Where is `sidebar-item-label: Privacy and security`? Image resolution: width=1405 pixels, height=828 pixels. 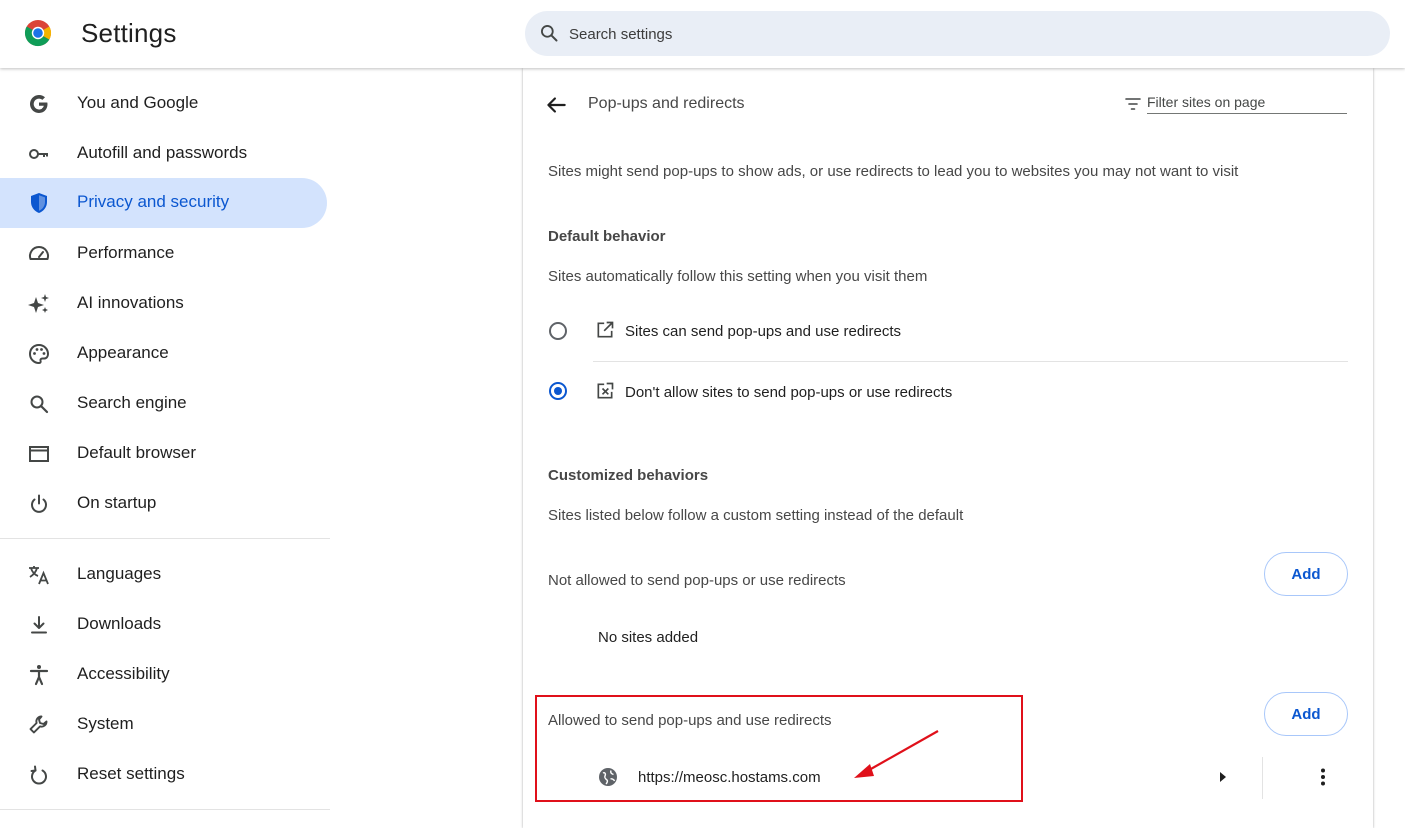
sidebar-item-label: Privacy and security is located at coordinates (153, 201).